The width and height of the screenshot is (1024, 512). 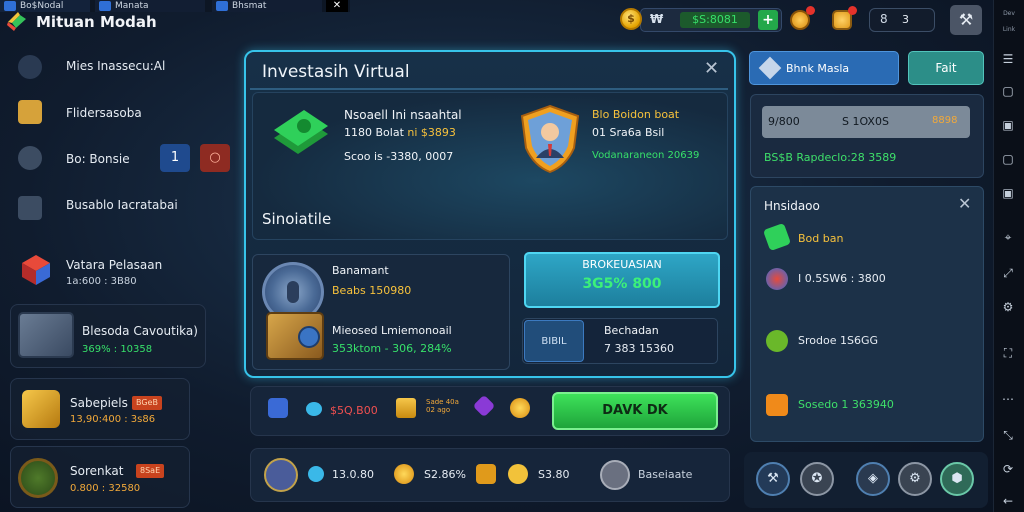 I want to click on rail-settings-icon: ⚙, so click(x=1008, y=307).